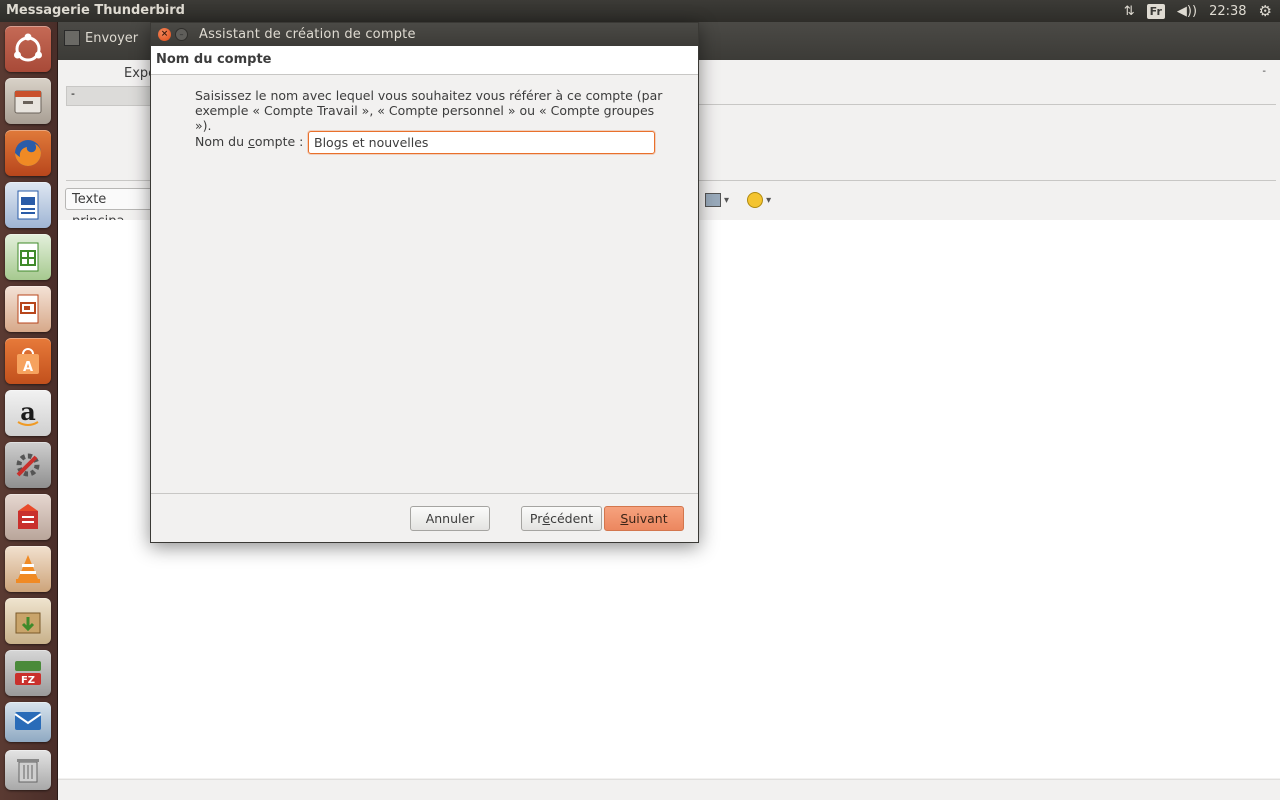  Describe the element at coordinates (536, 518) in the screenshot. I see `back-button-label-pre: Pr` at that location.